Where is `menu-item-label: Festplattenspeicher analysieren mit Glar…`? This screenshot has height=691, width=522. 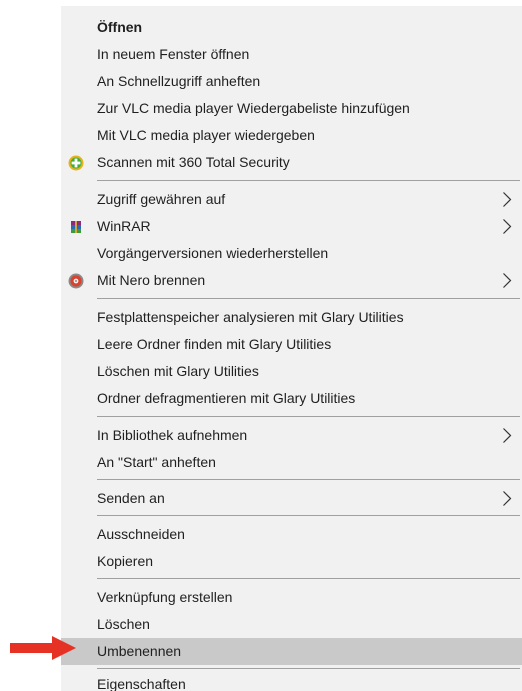
menu-item-label: Festplattenspeicher analysieren mit Glar… is located at coordinates (250, 317).